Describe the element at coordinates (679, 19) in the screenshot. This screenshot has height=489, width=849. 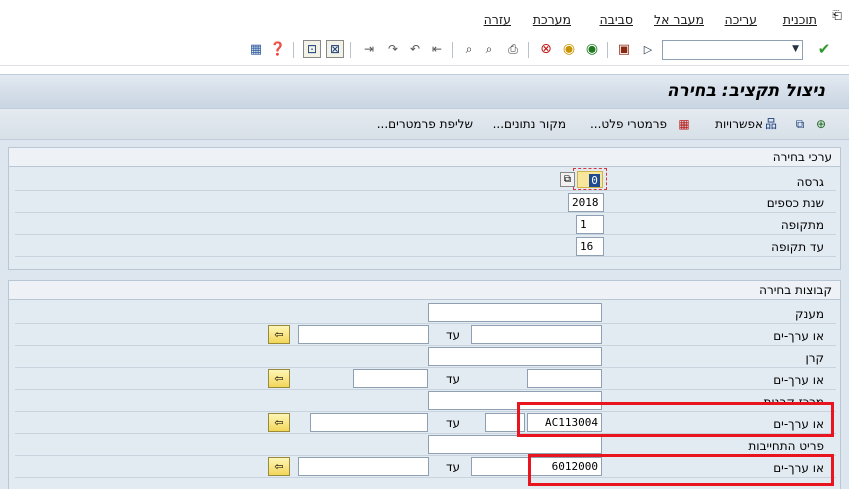
I see `menu-goto: מעבר אל` at that location.